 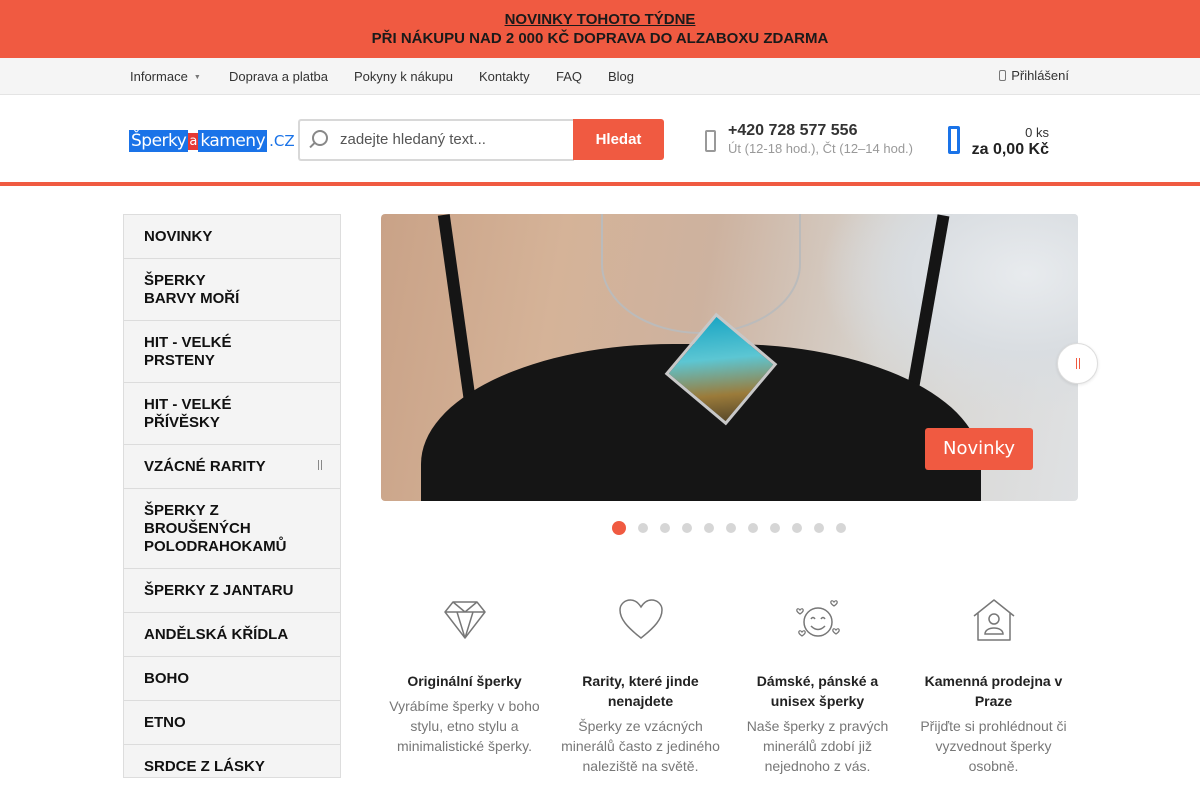 I want to click on nav-item-faq: FAQ, so click(x=569, y=76).